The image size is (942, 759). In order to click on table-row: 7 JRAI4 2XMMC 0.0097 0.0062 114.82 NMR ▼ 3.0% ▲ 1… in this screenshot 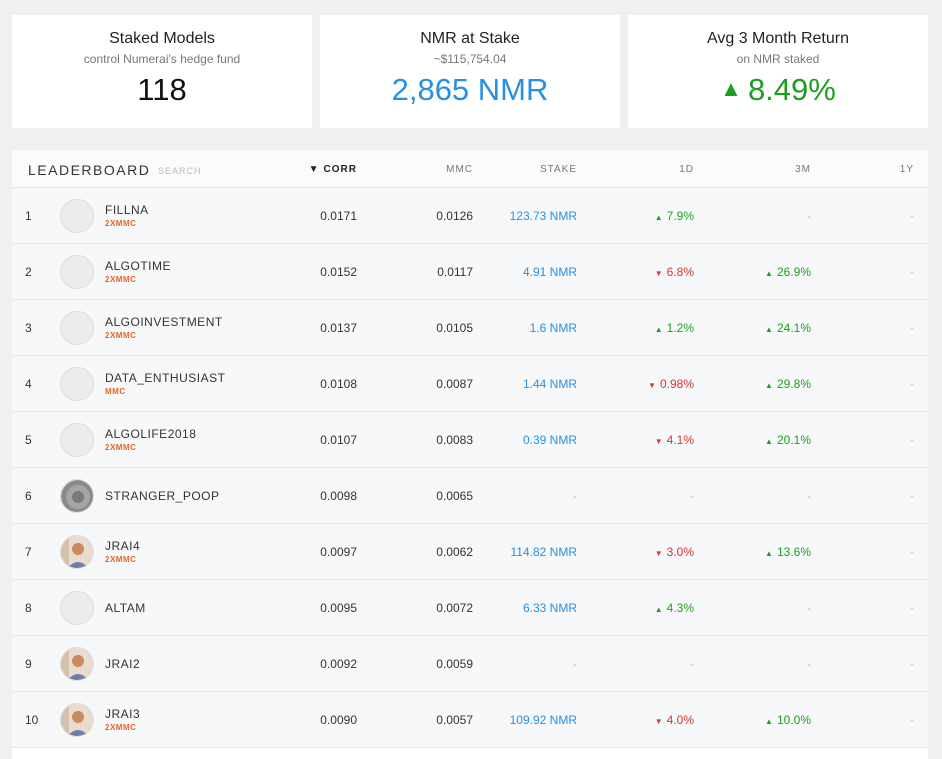, I will do `click(470, 552)`.